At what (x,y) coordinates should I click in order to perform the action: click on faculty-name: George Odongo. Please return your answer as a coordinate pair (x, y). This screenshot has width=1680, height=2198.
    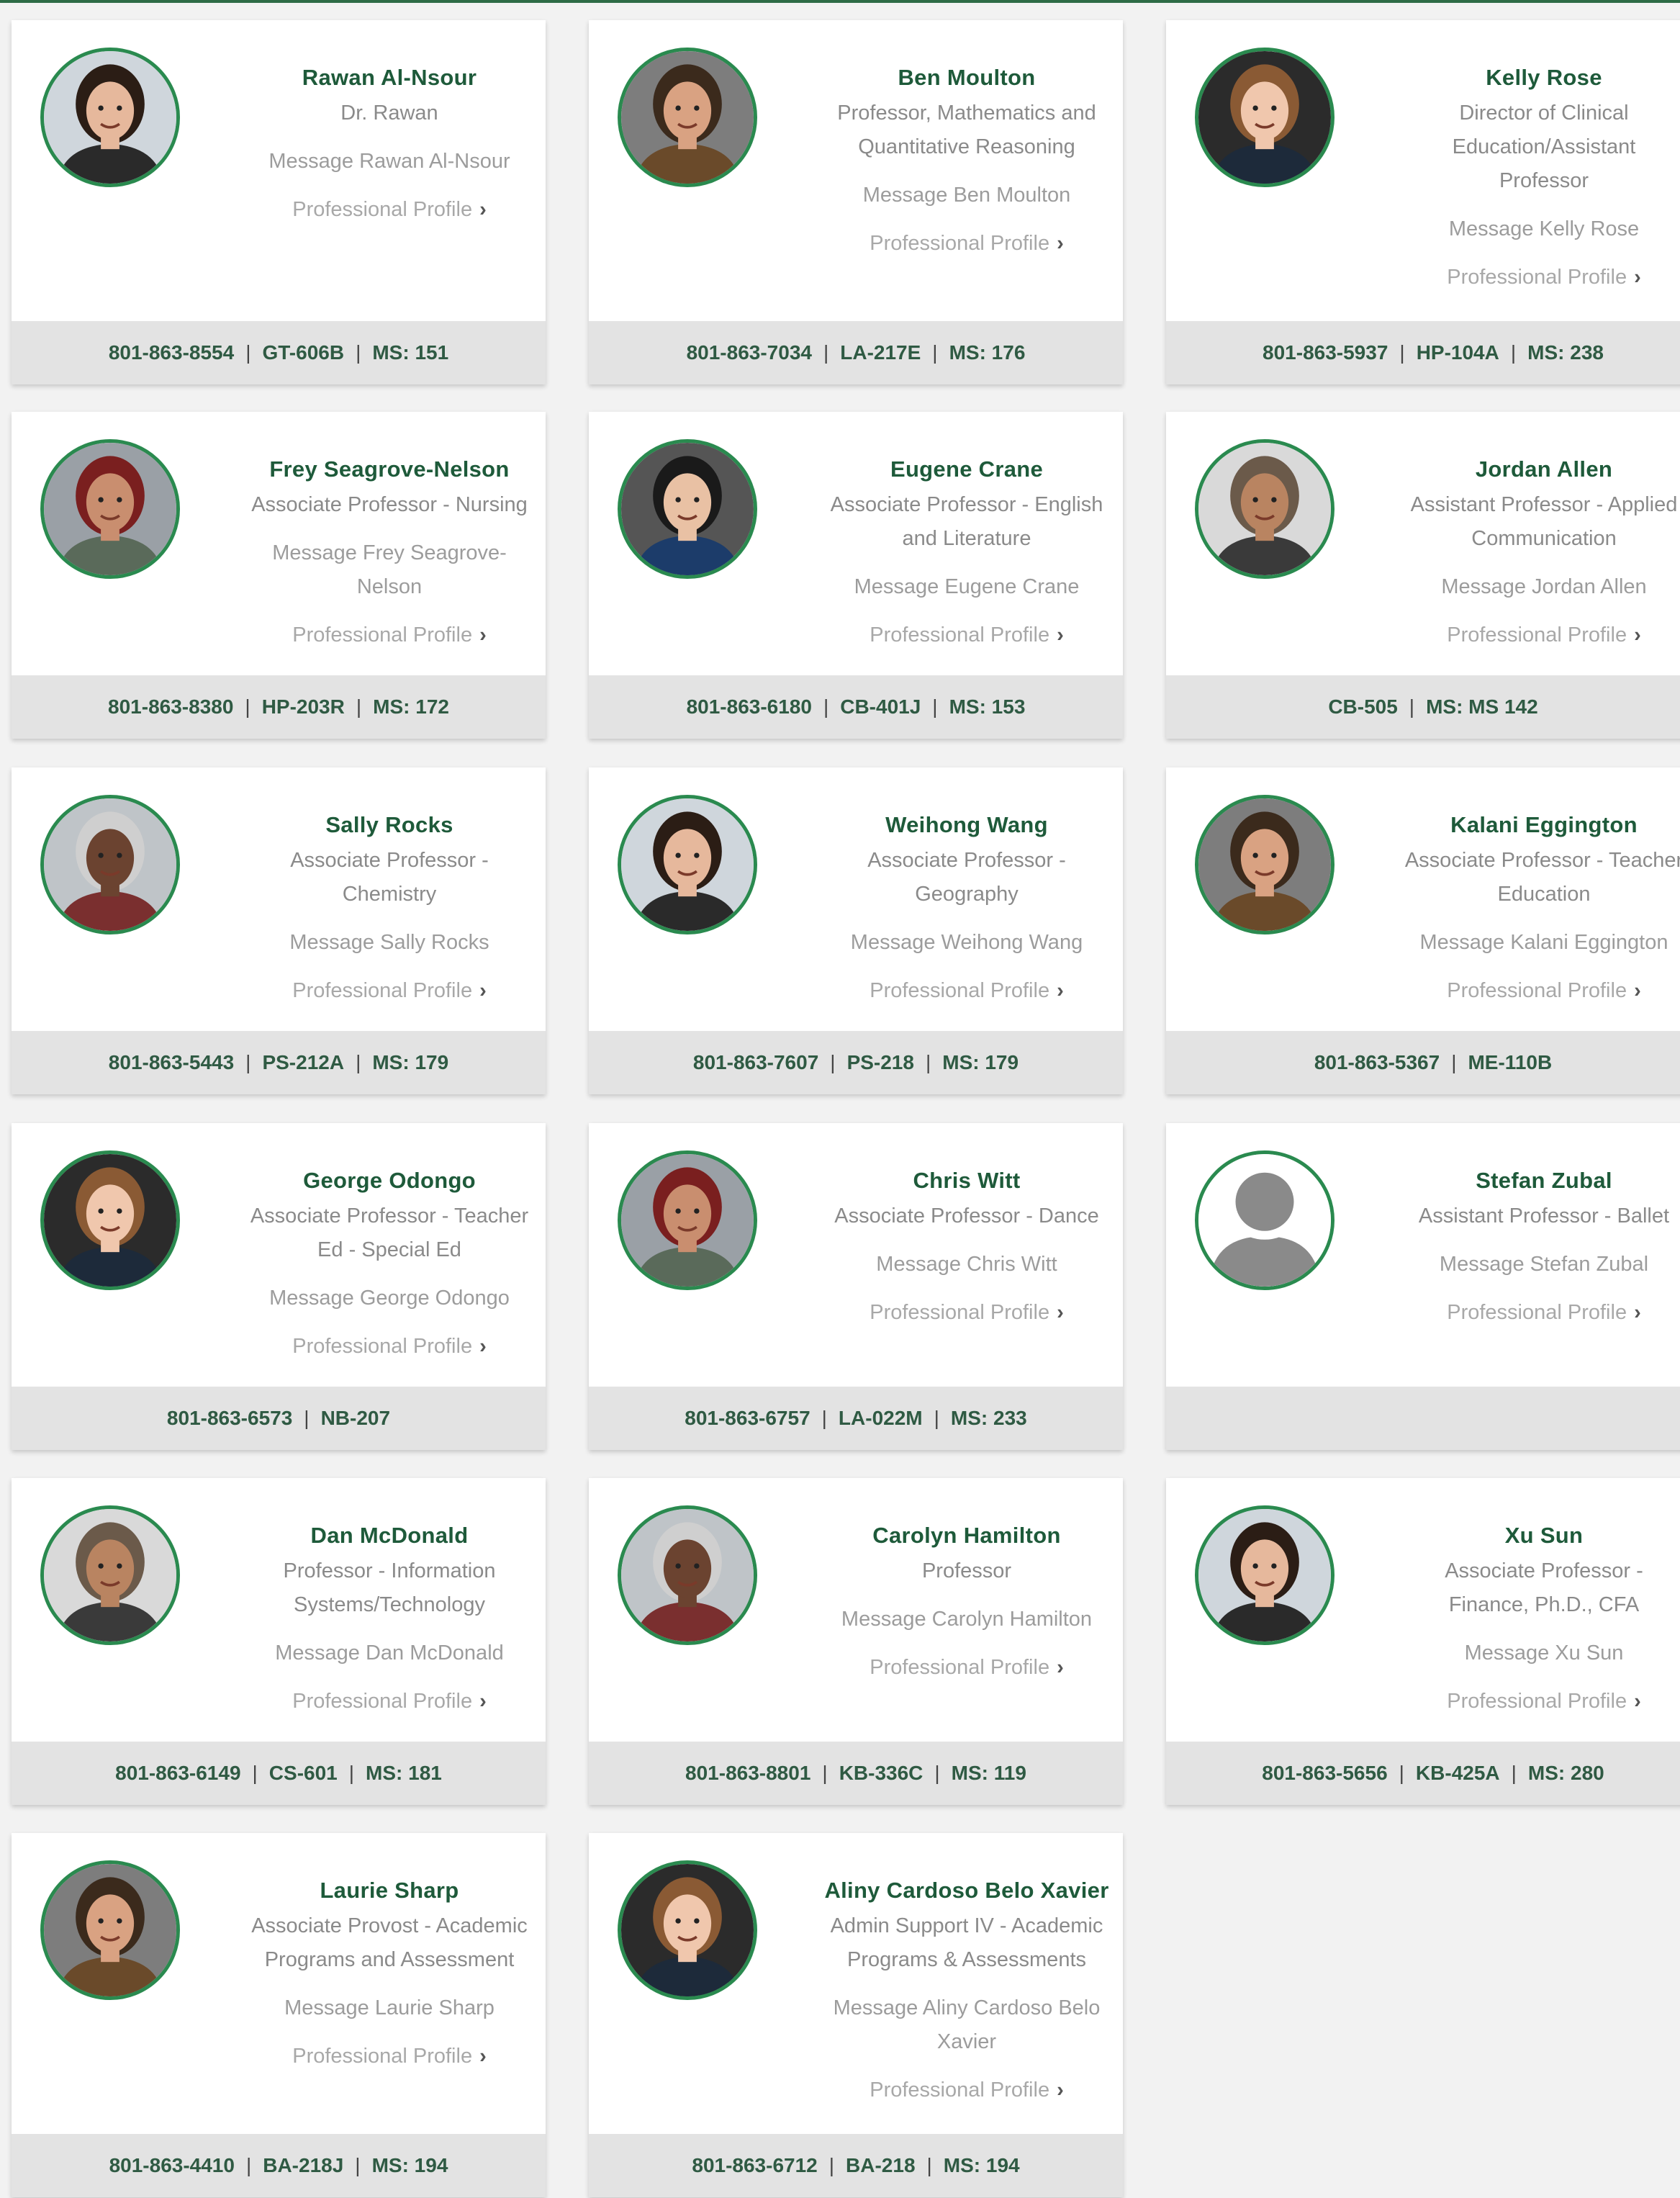
    Looking at the image, I should click on (389, 1181).